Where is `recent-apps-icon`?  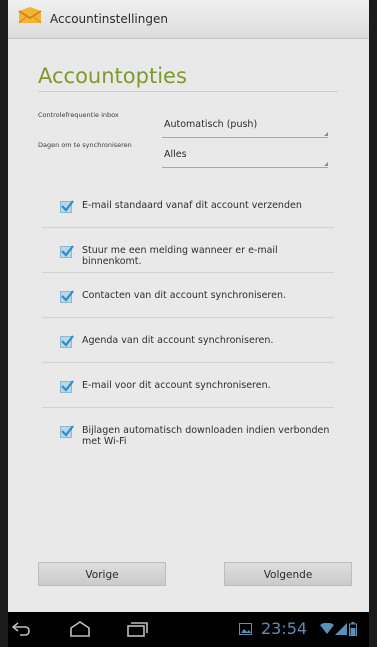
recent-apps-icon is located at coordinates (137, 629).